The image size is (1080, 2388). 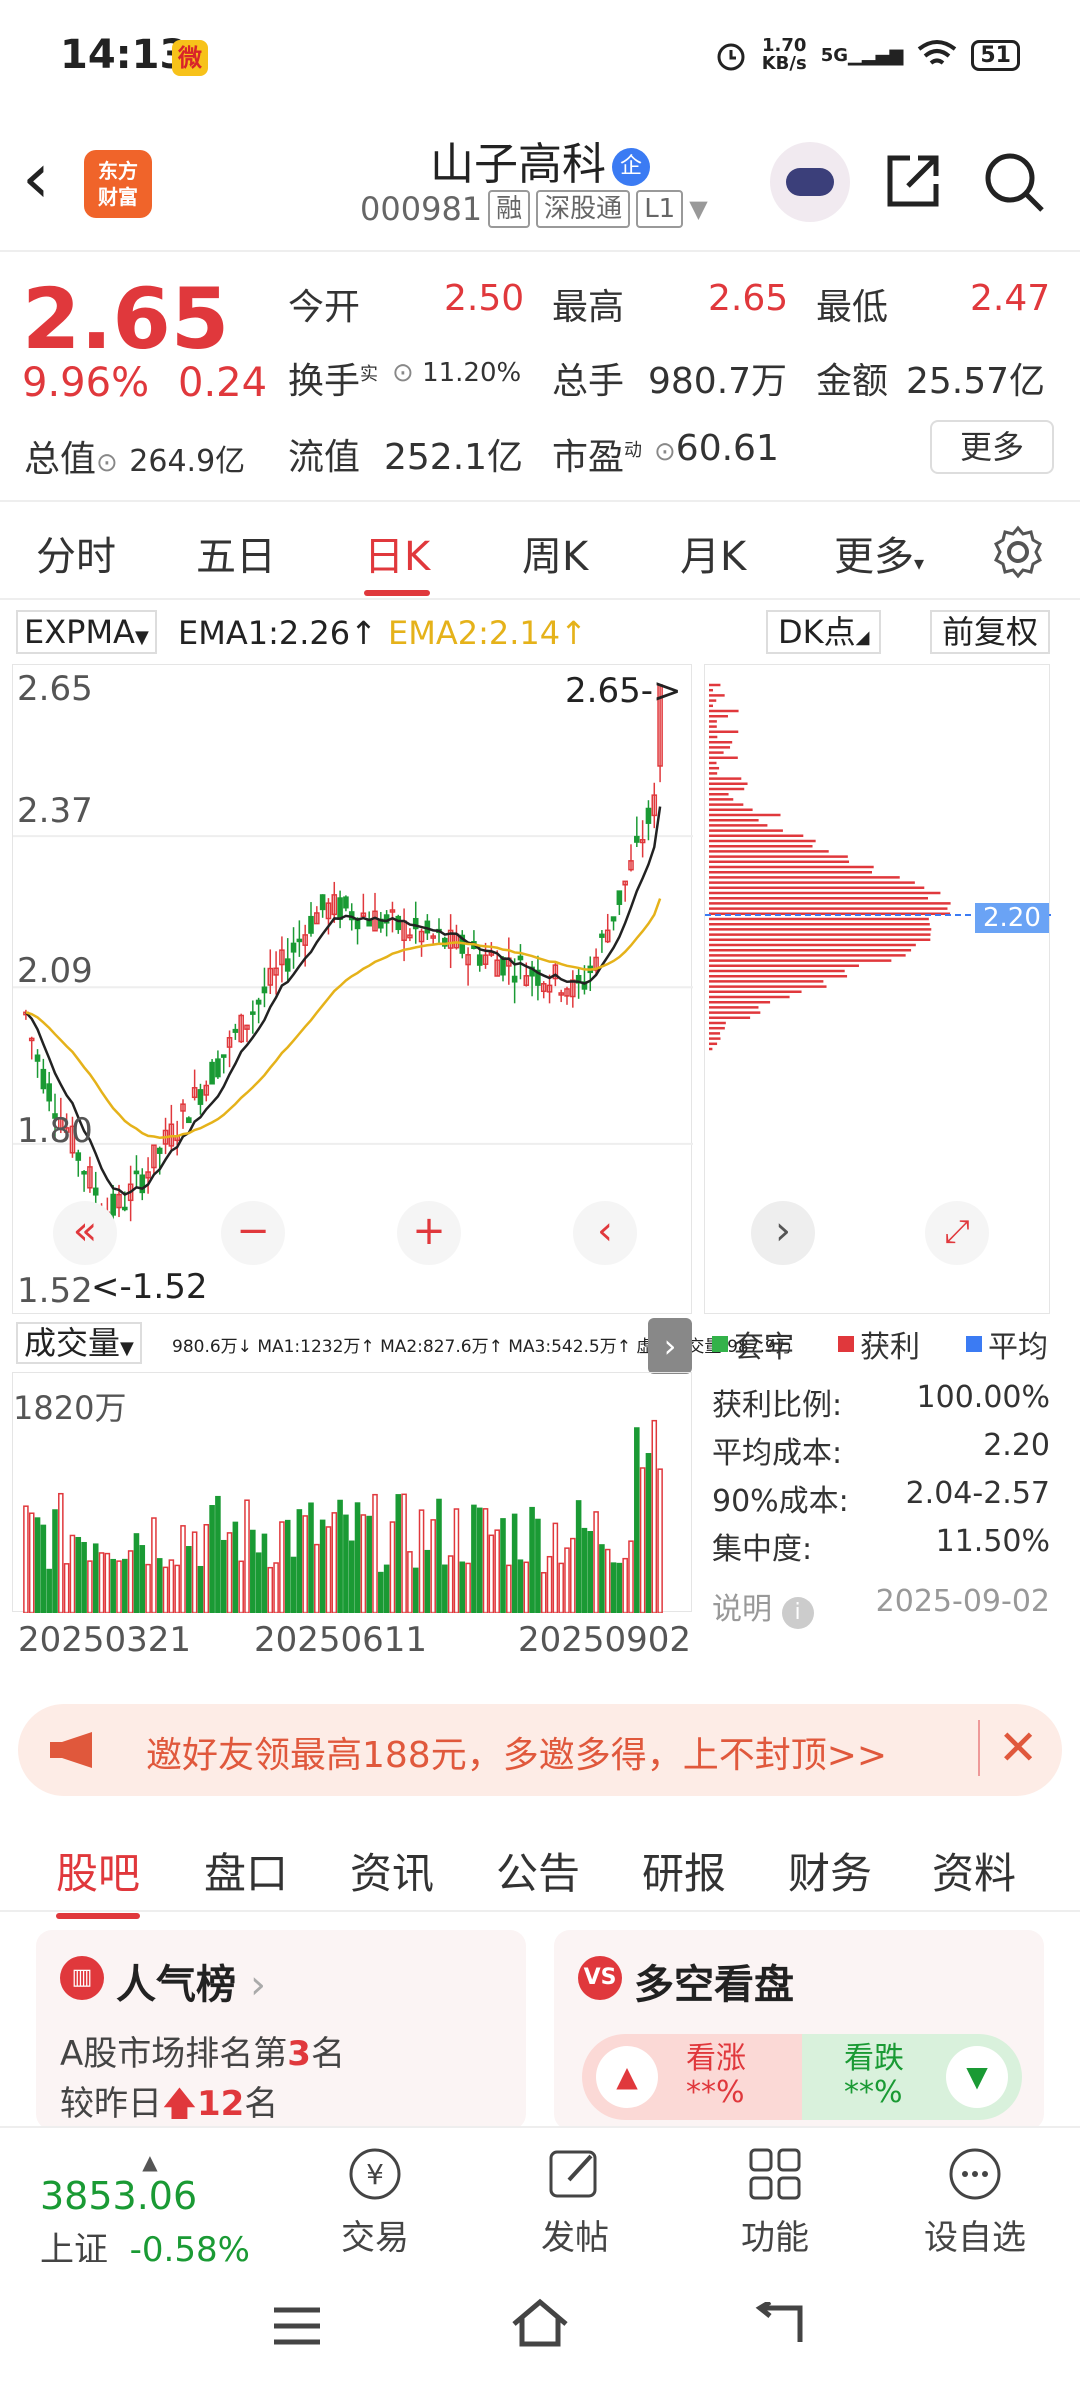 I want to click on content-tabs: 股吧 盘口 资讯 公告 研报 财务 资料, so click(x=540, y=1869).